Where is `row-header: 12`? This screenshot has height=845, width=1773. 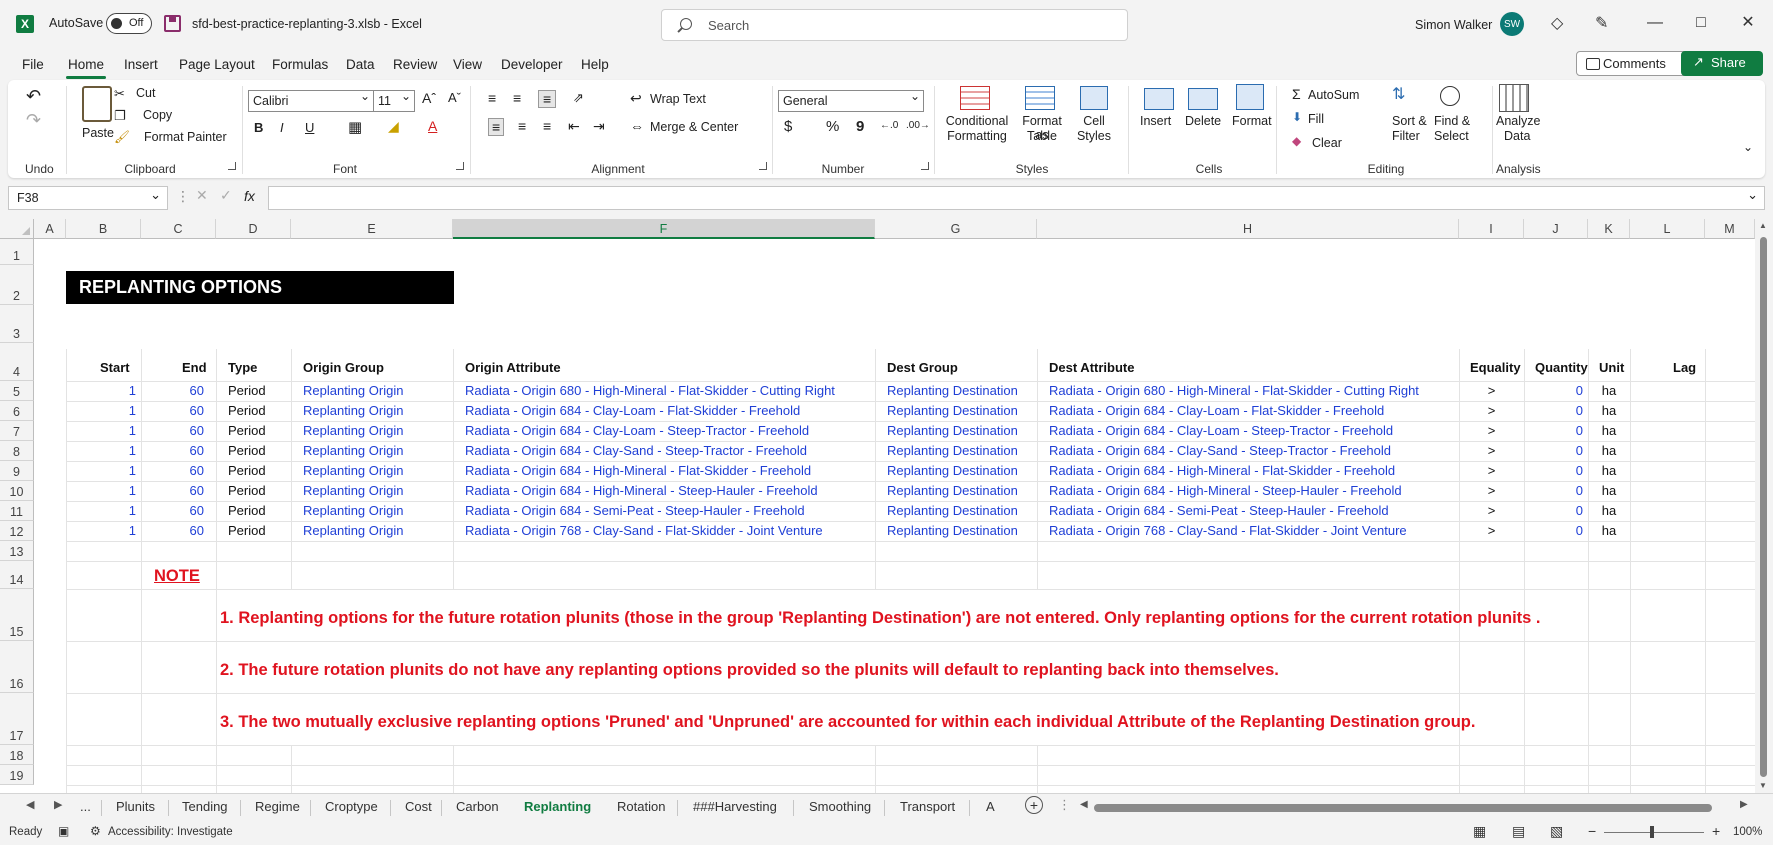
row-header: 12 is located at coordinates (17, 531).